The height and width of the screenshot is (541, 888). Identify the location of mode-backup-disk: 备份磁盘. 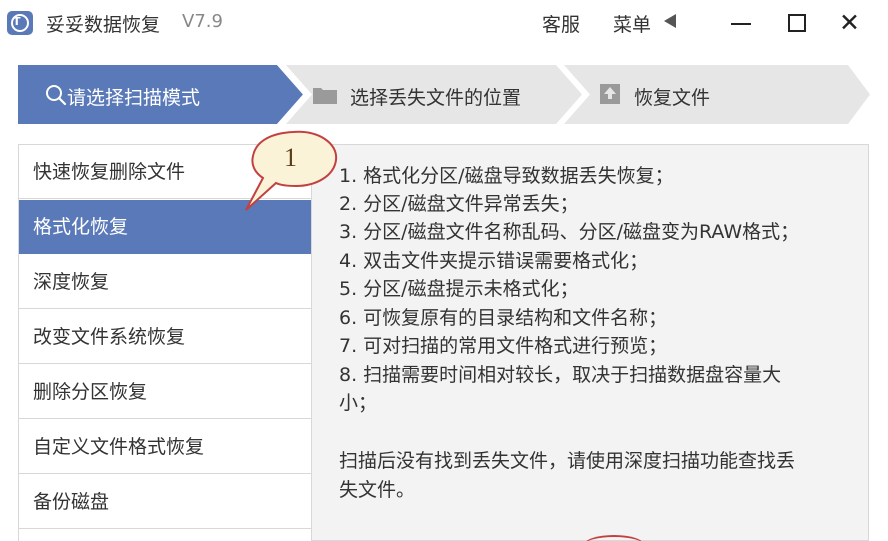
(165, 502).